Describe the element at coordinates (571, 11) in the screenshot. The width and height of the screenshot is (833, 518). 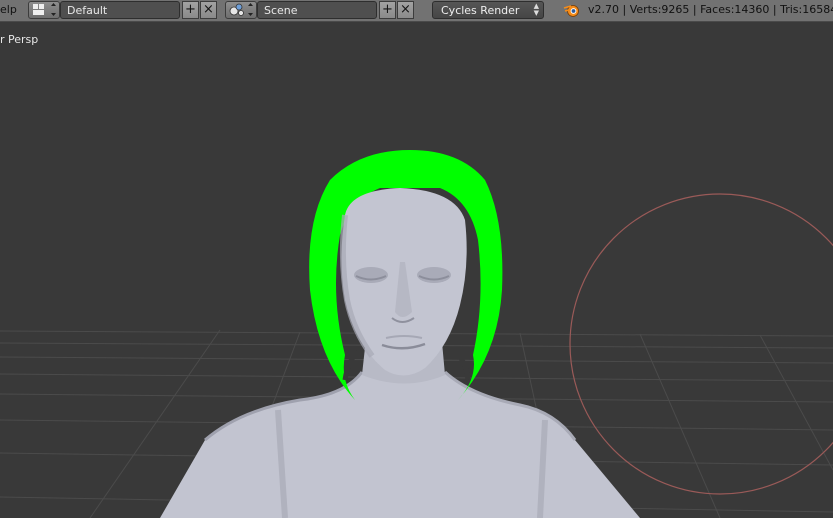
I see `blender-logo-icon` at that location.